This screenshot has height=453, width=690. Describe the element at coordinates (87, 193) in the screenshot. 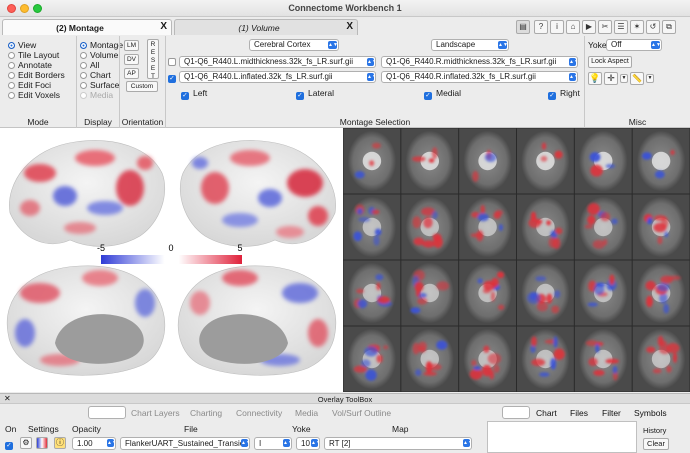

I see `left-lateral-surface` at that location.